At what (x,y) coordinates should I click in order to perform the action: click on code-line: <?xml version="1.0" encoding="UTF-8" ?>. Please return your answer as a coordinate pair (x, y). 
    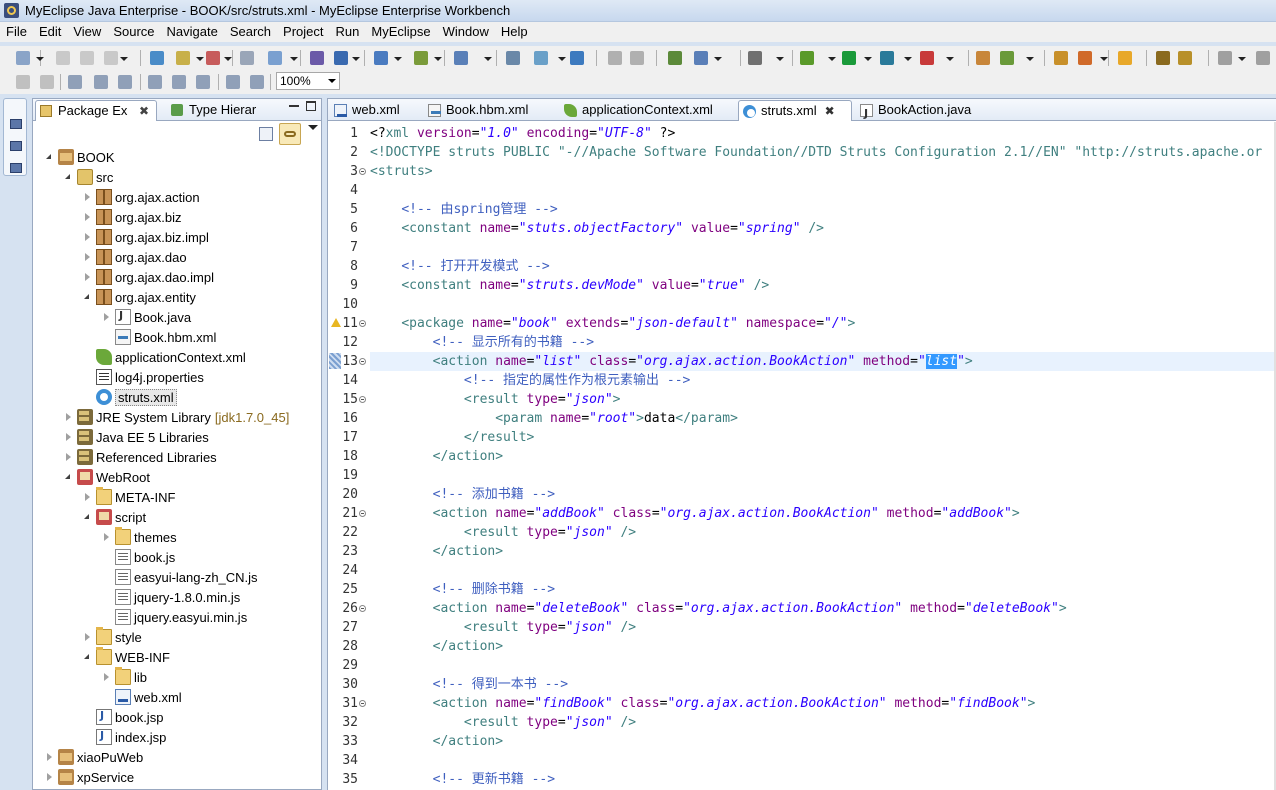
    Looking at the image, I should click on (822, 133).